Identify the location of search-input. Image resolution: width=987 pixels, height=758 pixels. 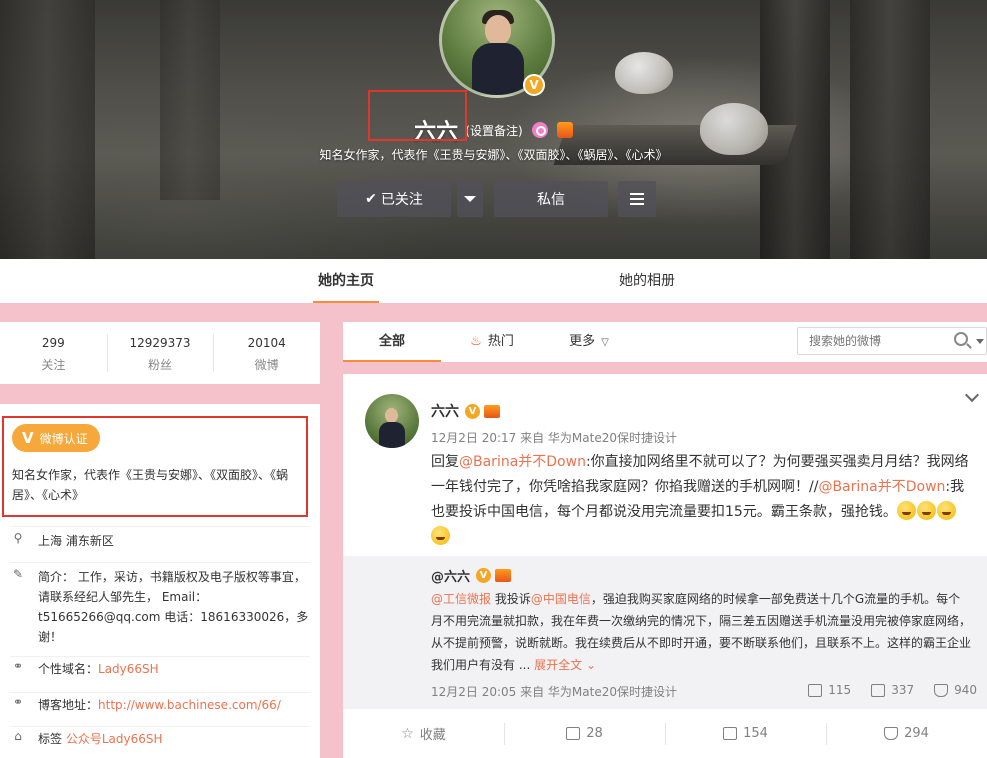
(868, 341).